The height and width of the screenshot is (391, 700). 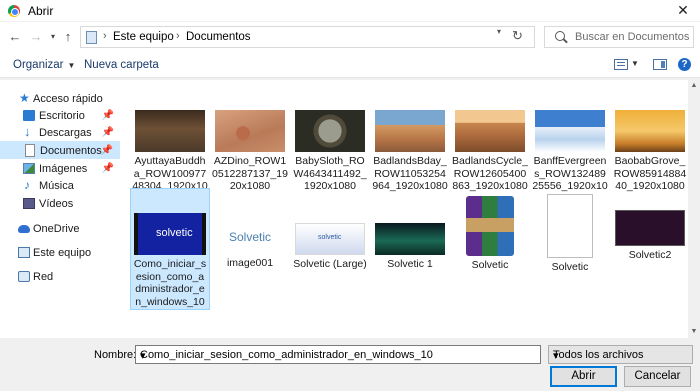 I want to click on filename-label: Nombre:, so click(x=115, y=355).